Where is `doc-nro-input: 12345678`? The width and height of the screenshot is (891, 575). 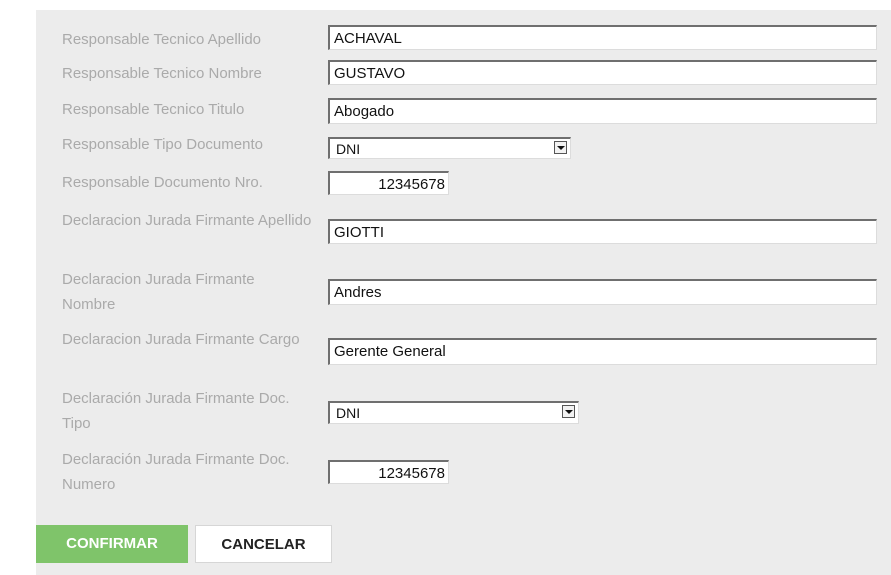
doc-nro-input: 12345678 is located at coordinates (388, 183).